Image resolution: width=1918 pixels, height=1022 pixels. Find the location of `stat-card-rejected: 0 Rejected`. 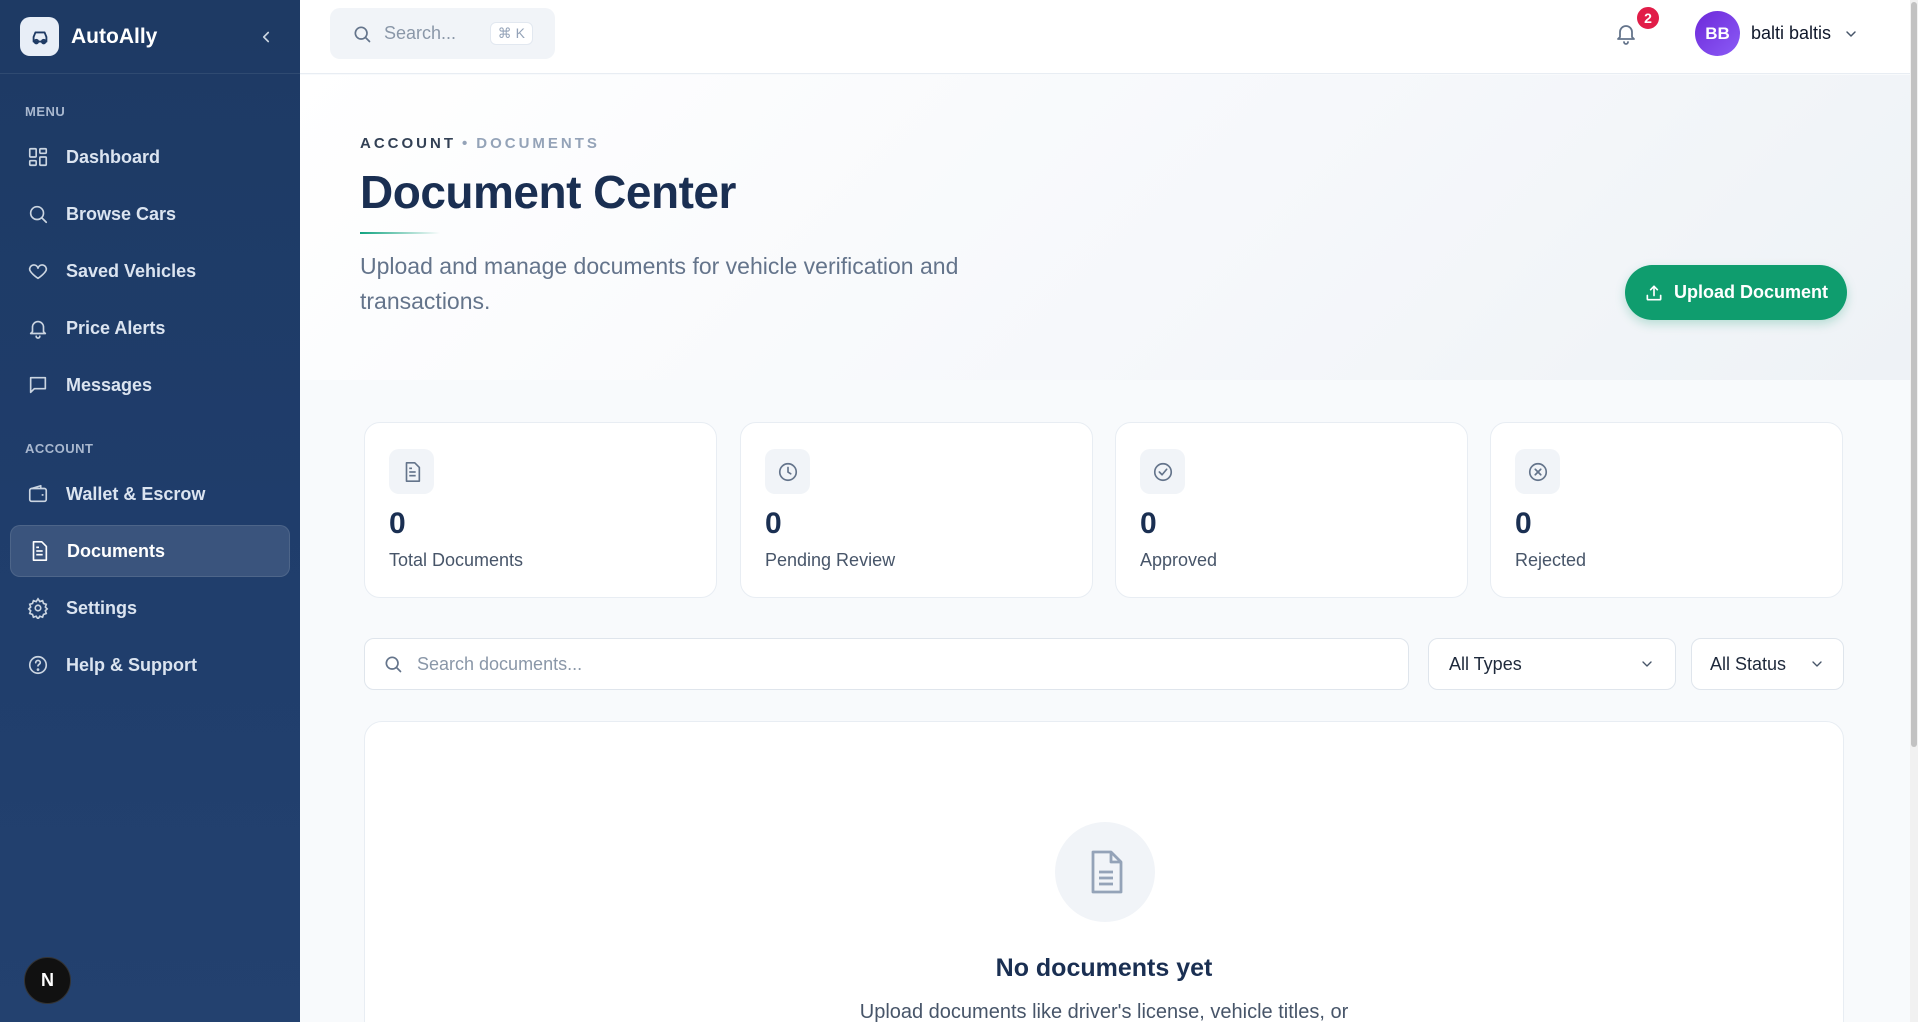

stat-card-rejected: 0 Rejected is located at coordinates (1666, 510).